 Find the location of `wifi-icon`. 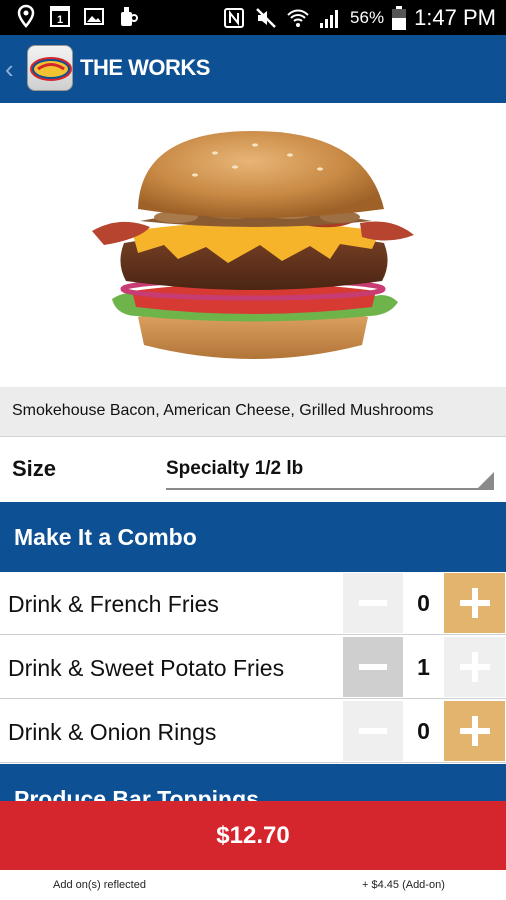

wifi-icon is located at coordinates (298, 18).